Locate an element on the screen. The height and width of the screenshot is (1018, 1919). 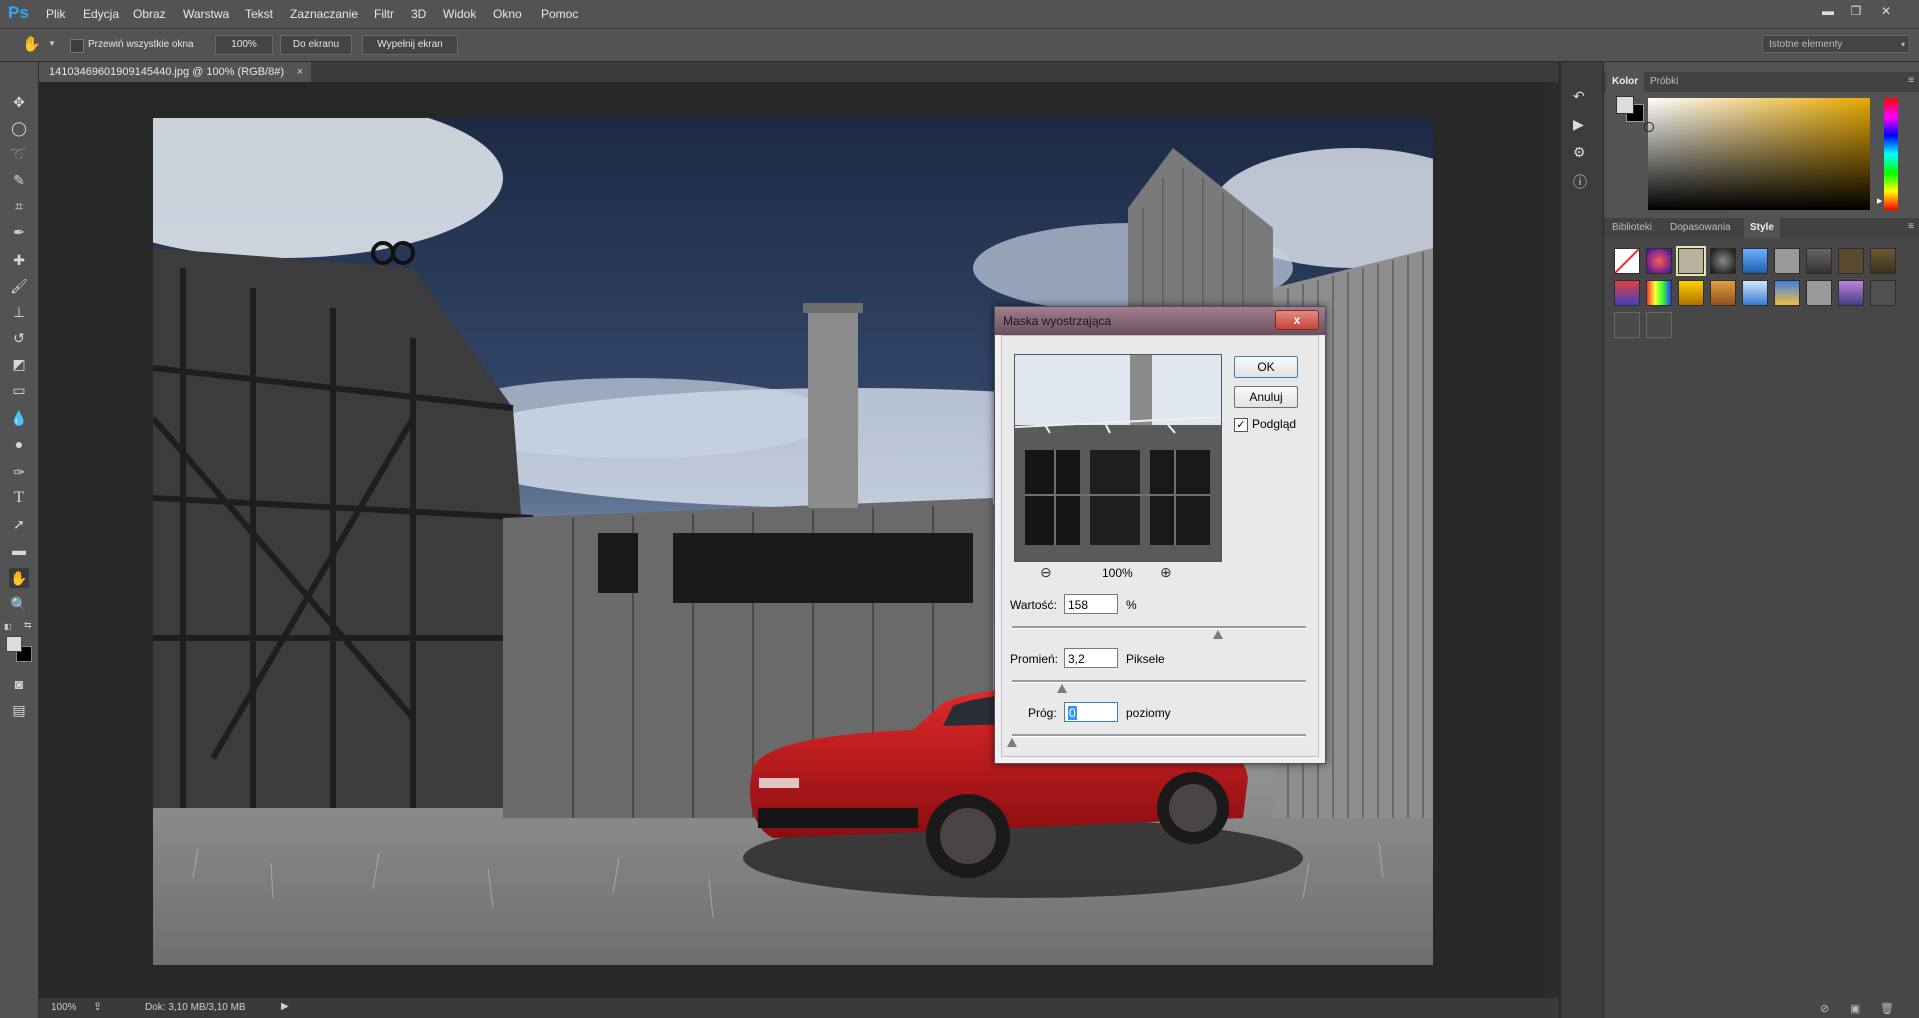
clear-style-icon: ⊘ is located at coordinates (1824, 1008).